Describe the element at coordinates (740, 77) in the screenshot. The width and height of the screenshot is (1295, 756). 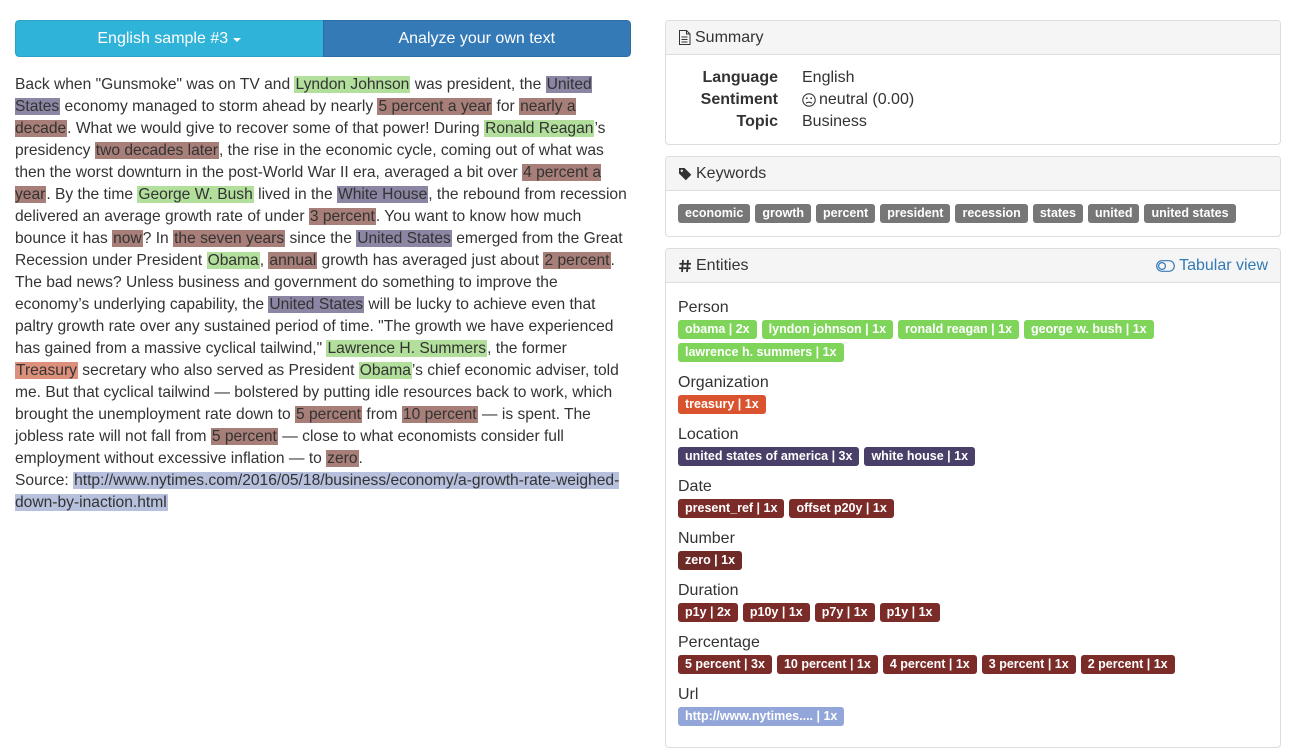
I see `summary-key: Language` at that location.